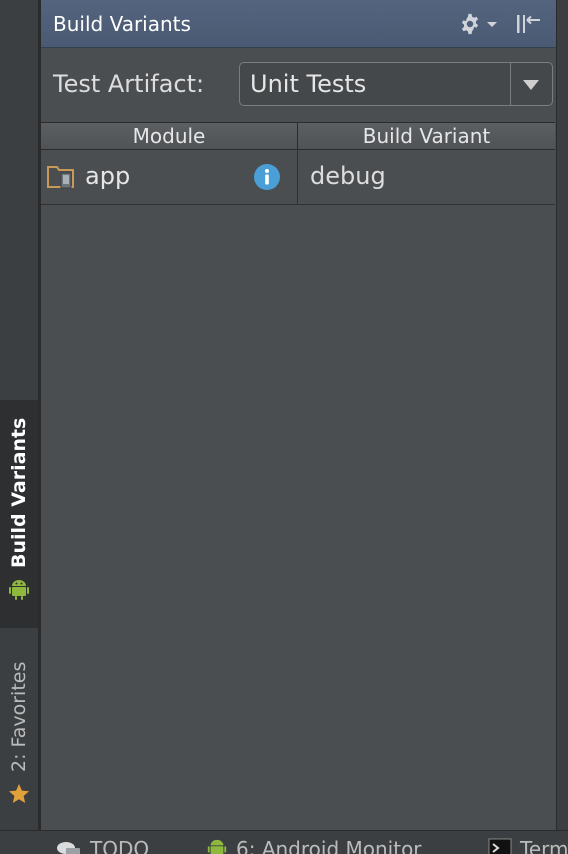 This screenshot has width=568, height=854. Describe the element at coordinates (108, 176) in the screenshot. I see `module-name: app` at that location.